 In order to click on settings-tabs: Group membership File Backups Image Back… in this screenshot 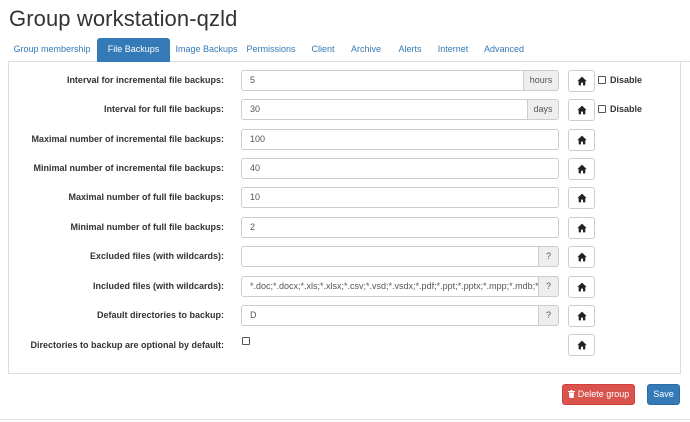, I will do `click(349, 50)`.